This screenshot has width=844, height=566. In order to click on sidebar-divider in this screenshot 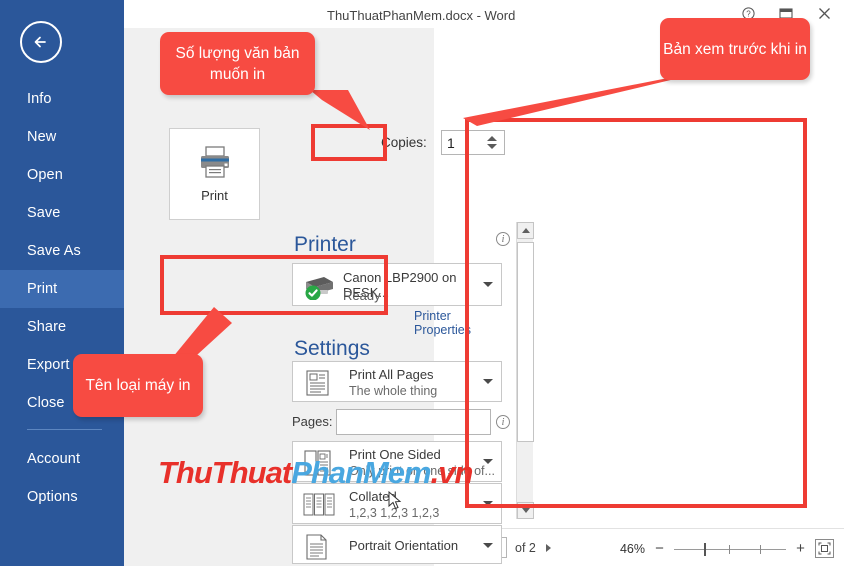, I will do `click(64, 429)`.